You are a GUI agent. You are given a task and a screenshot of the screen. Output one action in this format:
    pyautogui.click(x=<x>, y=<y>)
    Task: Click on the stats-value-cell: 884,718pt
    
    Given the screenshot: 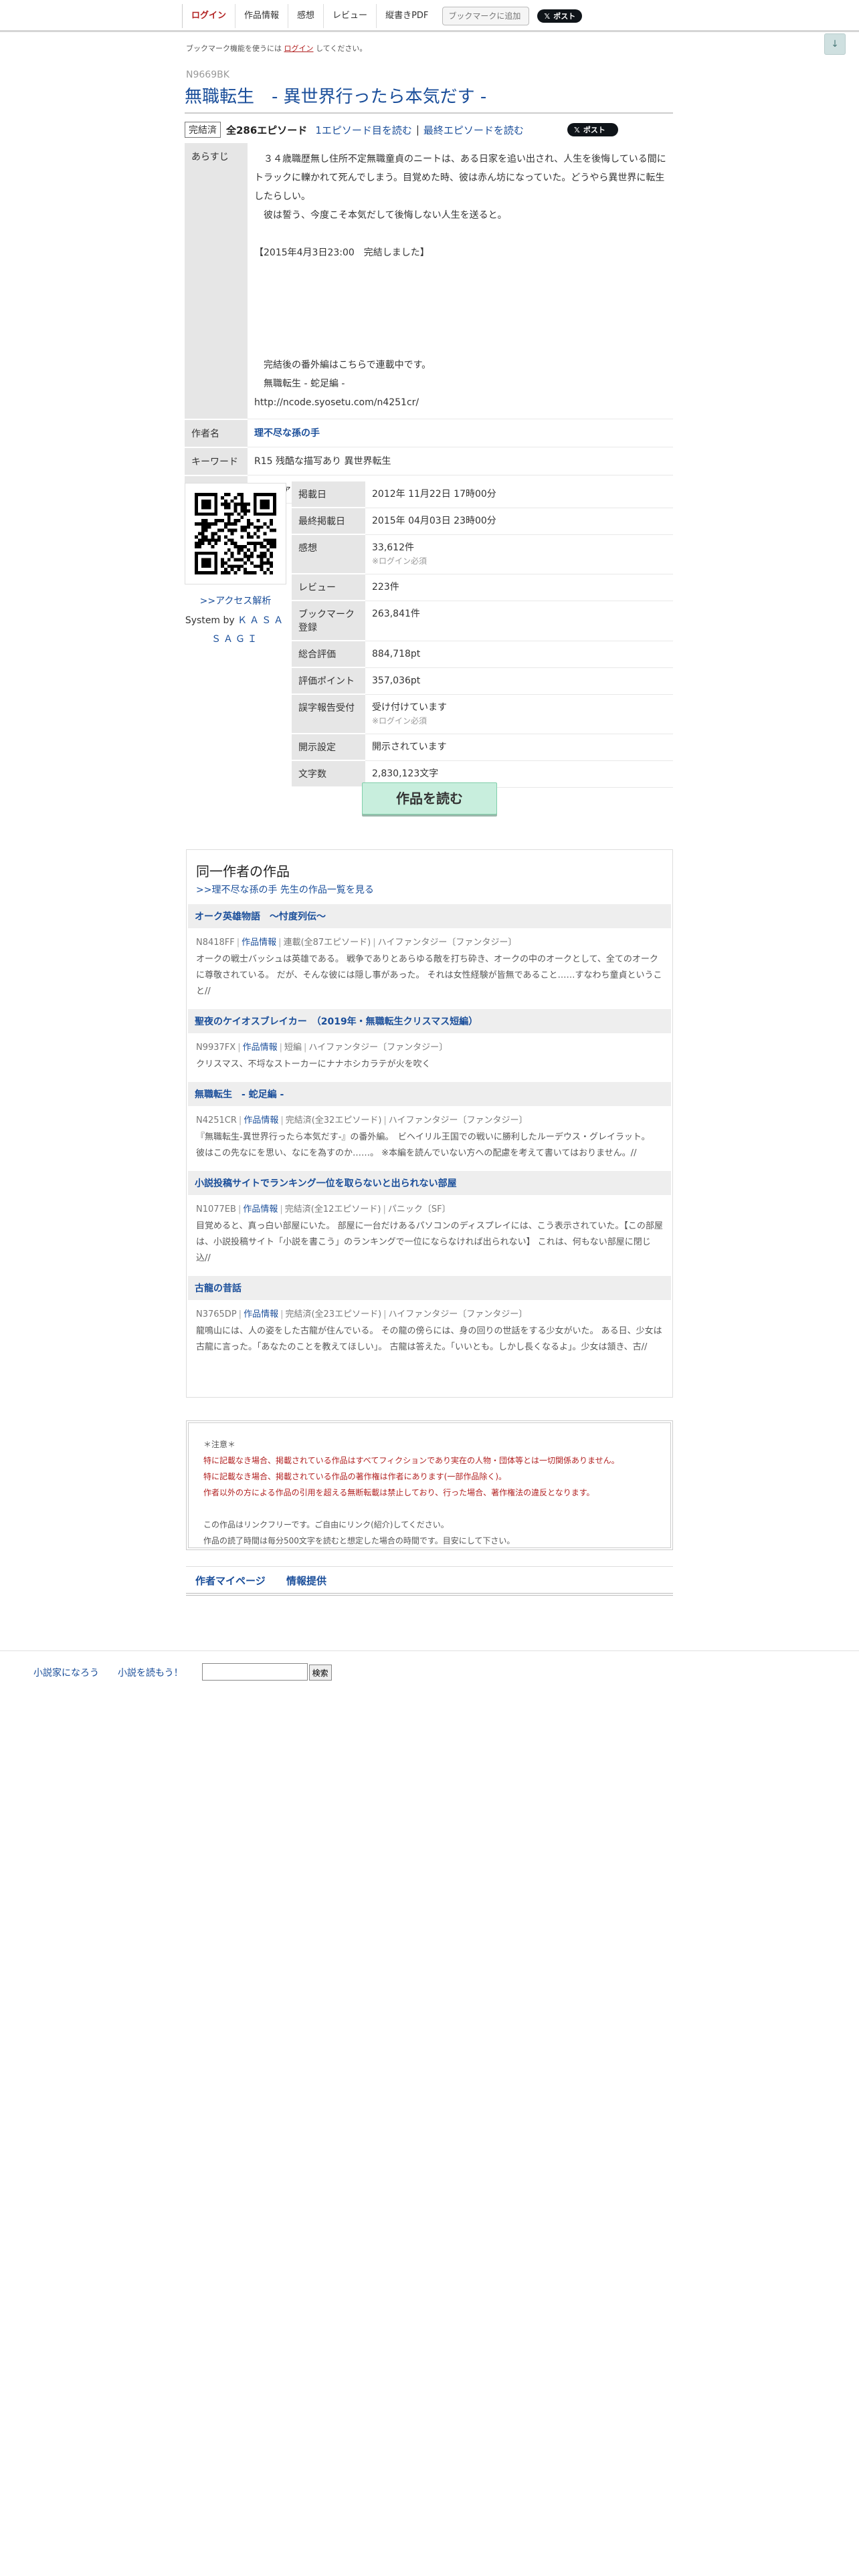 What is the action you would take?
    pyautogui.click(x=519, y=654)
    